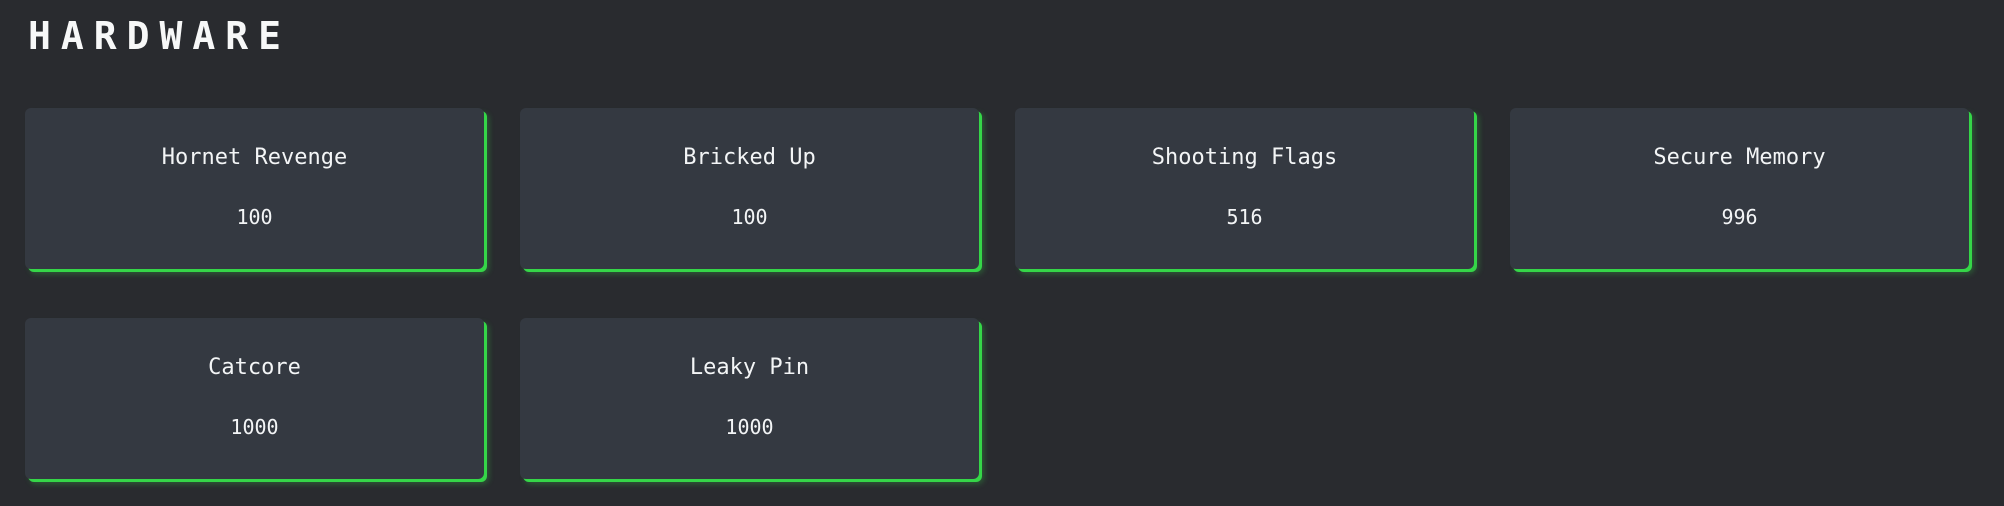 The width and height of the screenshot is (2004, 506). I want to click on challenge-points: 996, so click(1739, 217).